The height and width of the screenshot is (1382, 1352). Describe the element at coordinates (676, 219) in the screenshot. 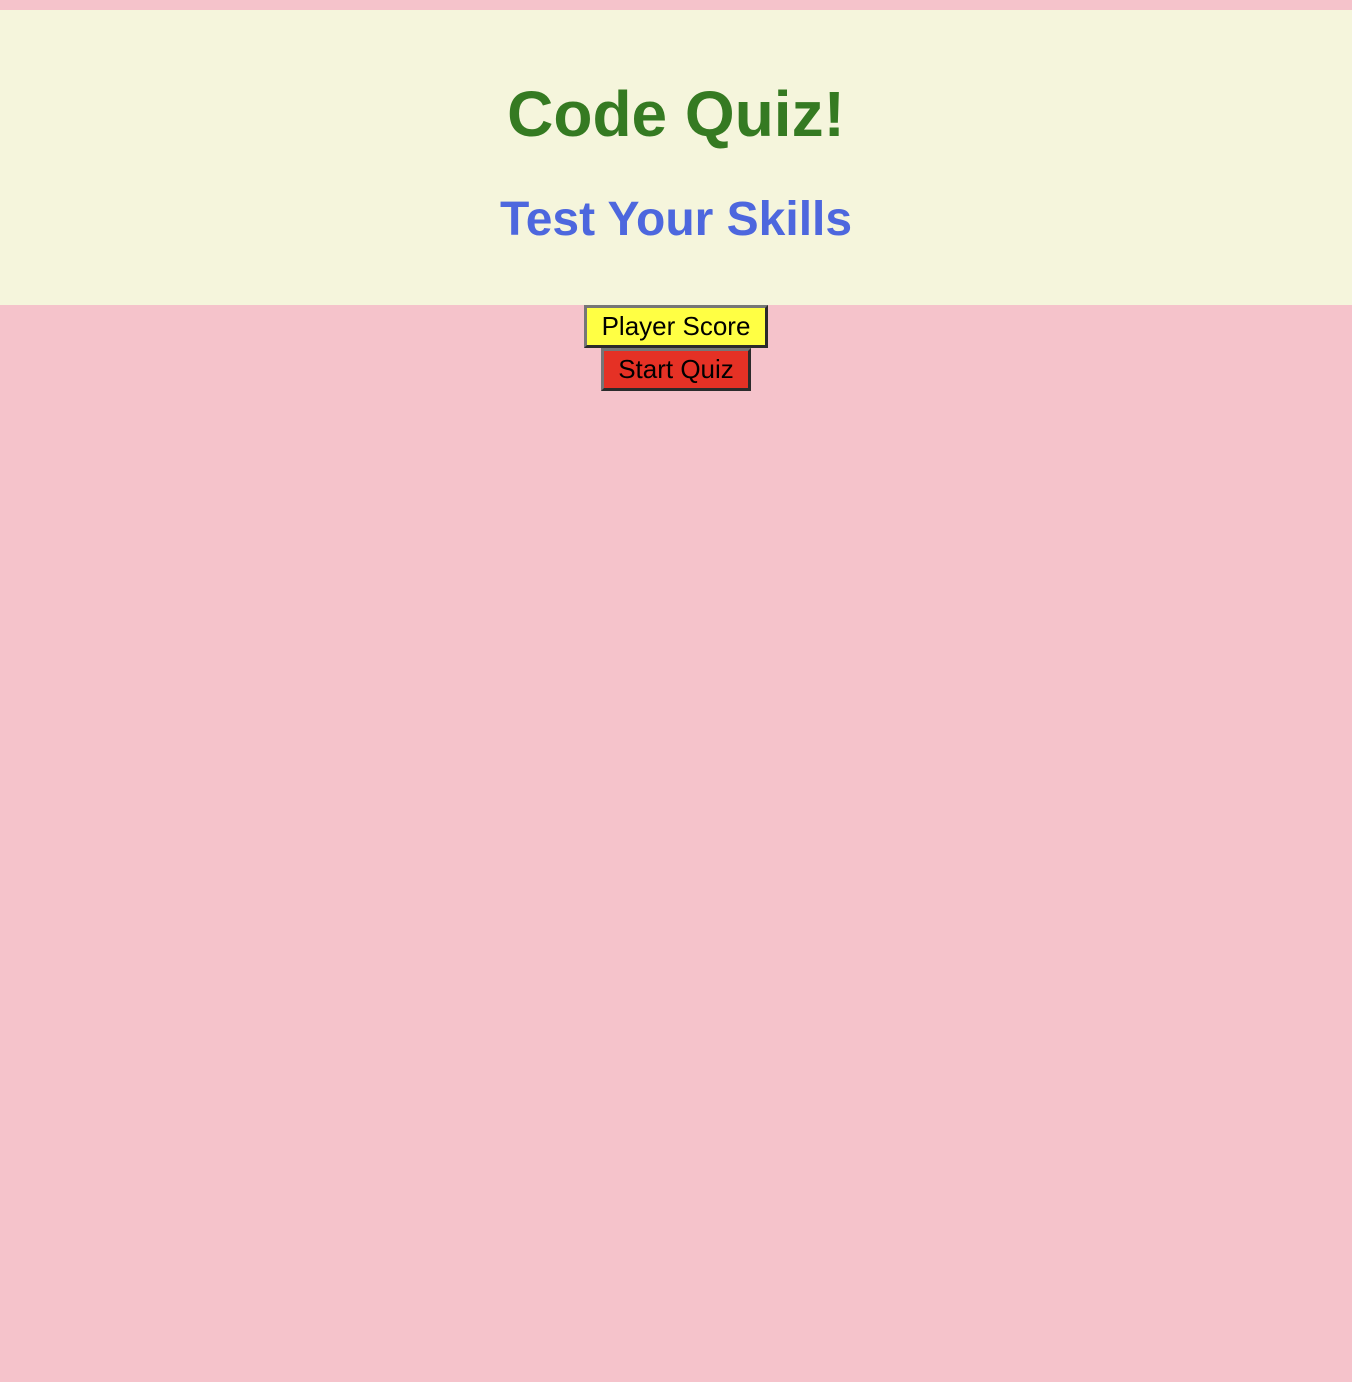

I see `page-subtitle: Test Your Skills` at that location.